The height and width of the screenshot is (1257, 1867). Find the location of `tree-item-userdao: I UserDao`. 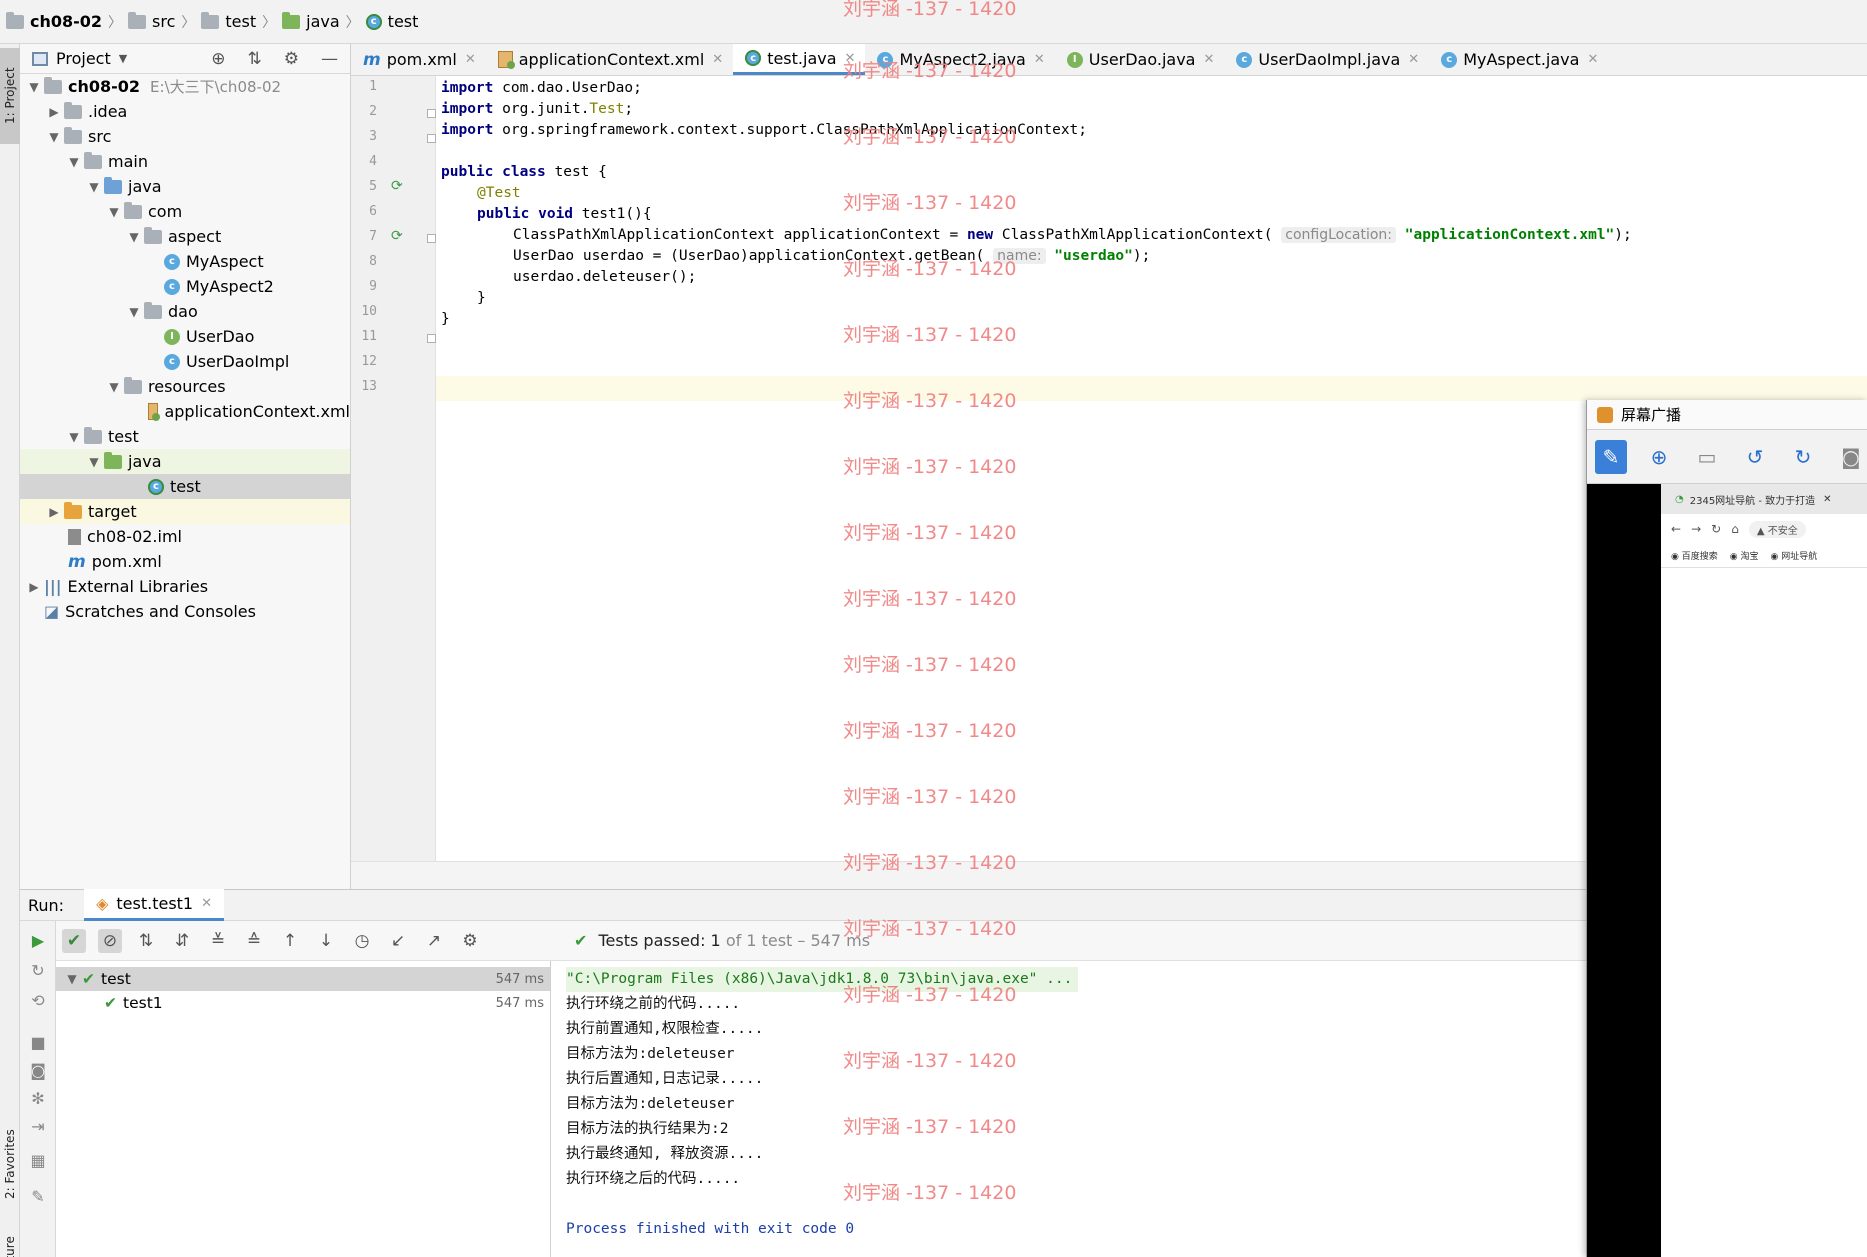

tree-item-userdao: I UserDao is located at coordinates (185, 336).